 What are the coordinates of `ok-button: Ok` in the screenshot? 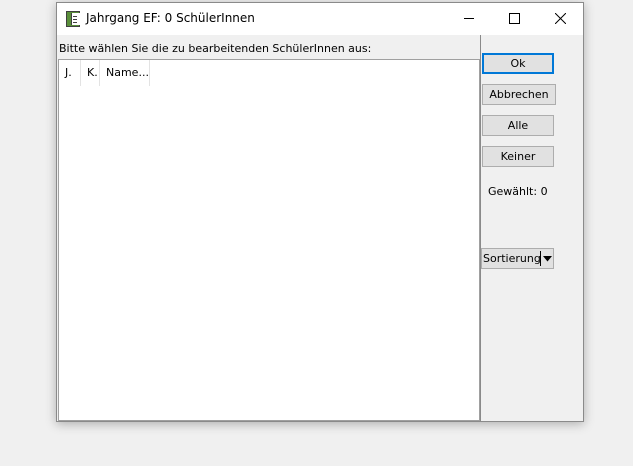 It's located at (518, 63).